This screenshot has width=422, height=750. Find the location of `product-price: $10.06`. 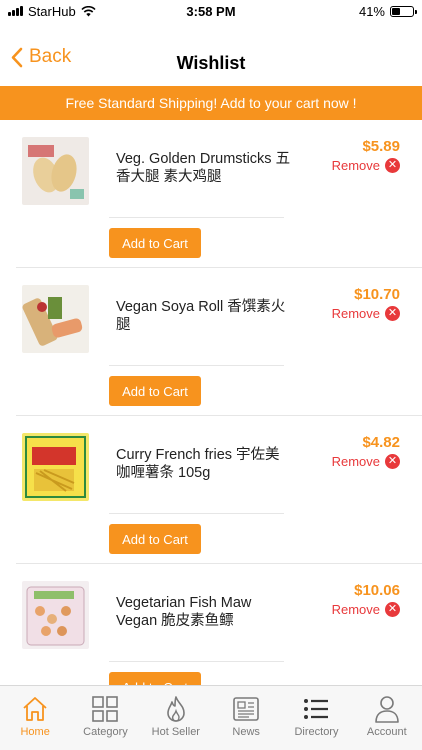

product-price: $10.06 is located at coordinates (377, 590).